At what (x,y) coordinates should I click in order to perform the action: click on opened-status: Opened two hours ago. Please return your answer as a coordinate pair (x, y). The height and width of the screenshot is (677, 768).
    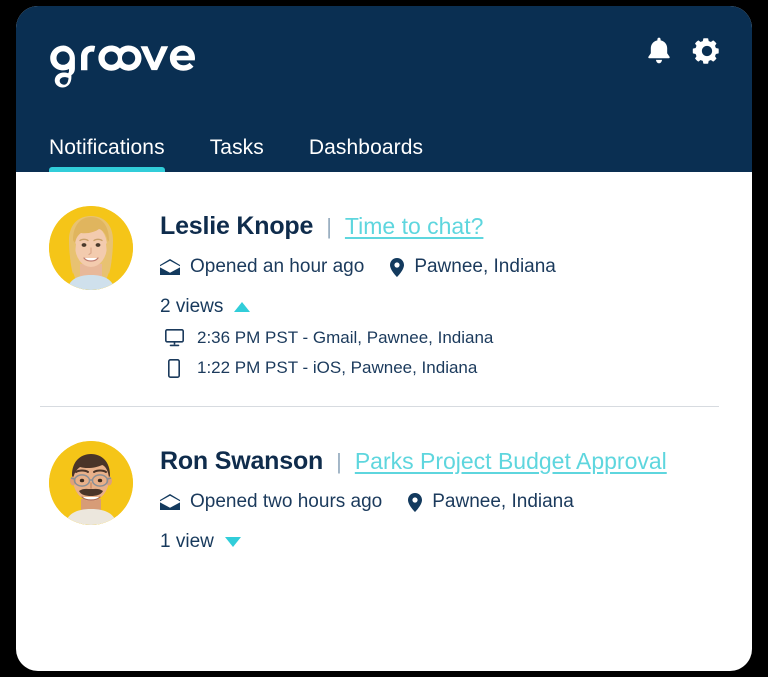
    Looking at the image, I should click on (271, 502).